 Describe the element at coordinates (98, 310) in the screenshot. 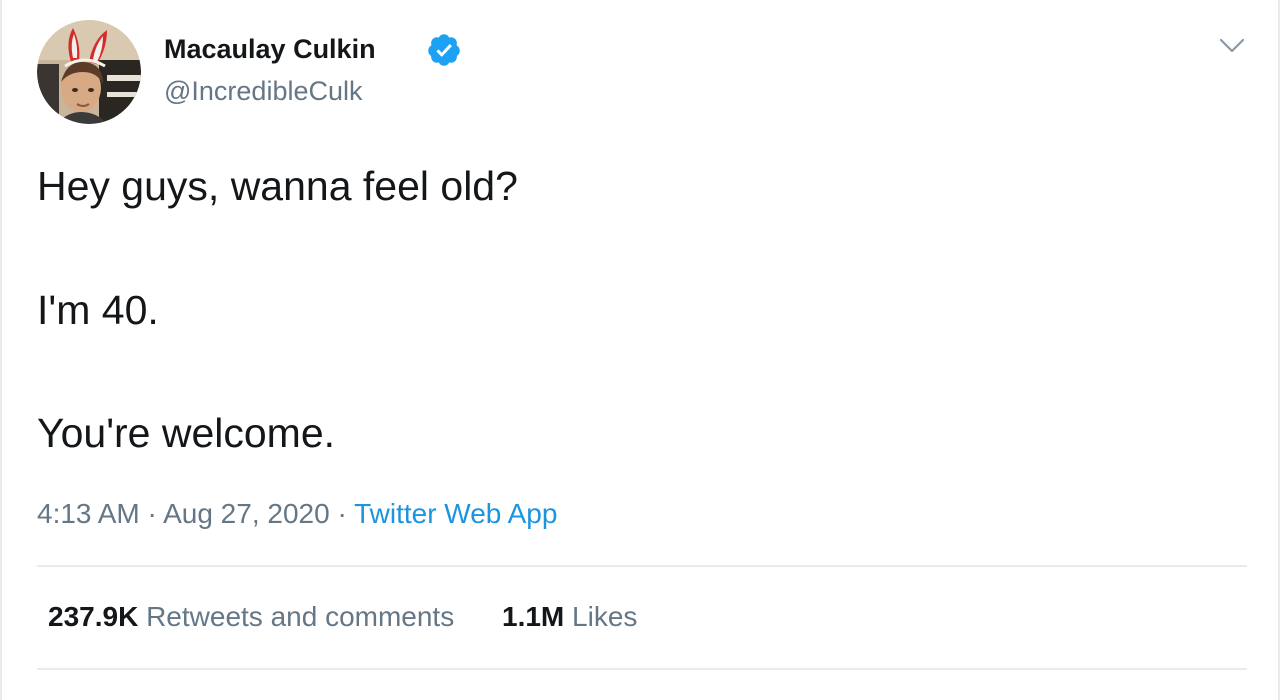

I see `tweet-text-line: I'm 40.` at that location.